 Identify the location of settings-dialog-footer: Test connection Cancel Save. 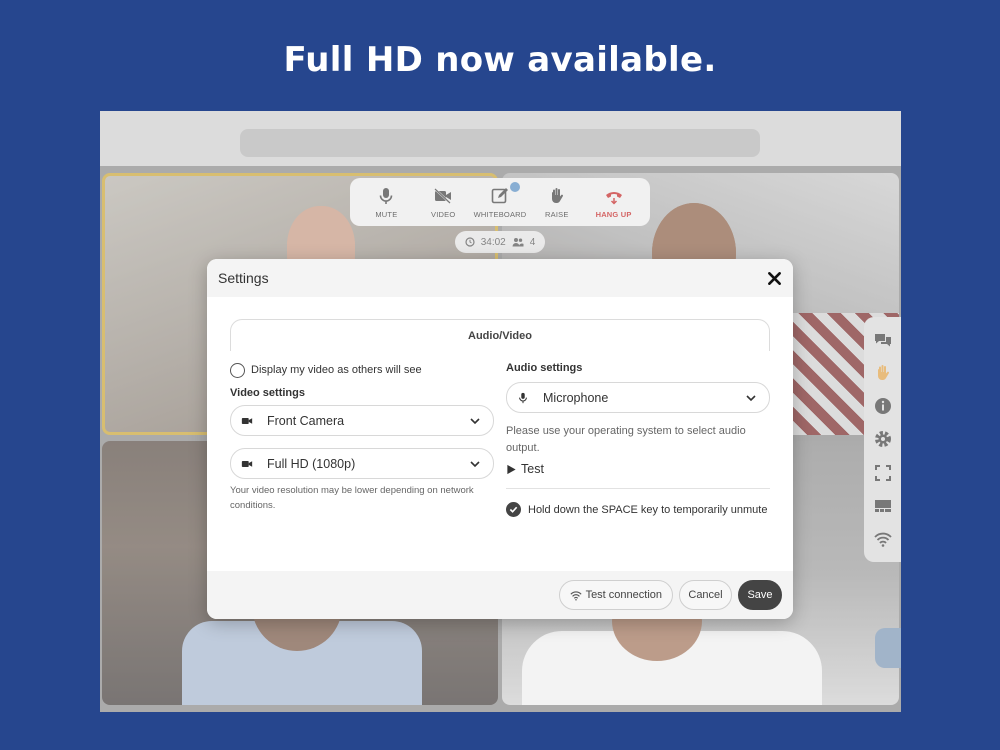
(500, 595).